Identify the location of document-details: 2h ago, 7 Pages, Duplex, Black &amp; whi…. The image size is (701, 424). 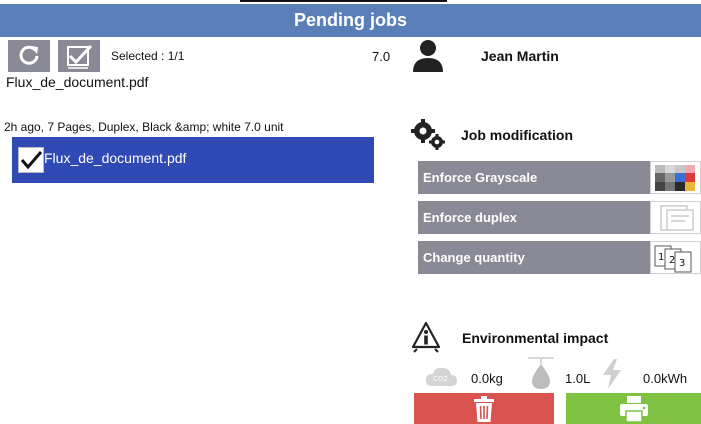
(144, 127).